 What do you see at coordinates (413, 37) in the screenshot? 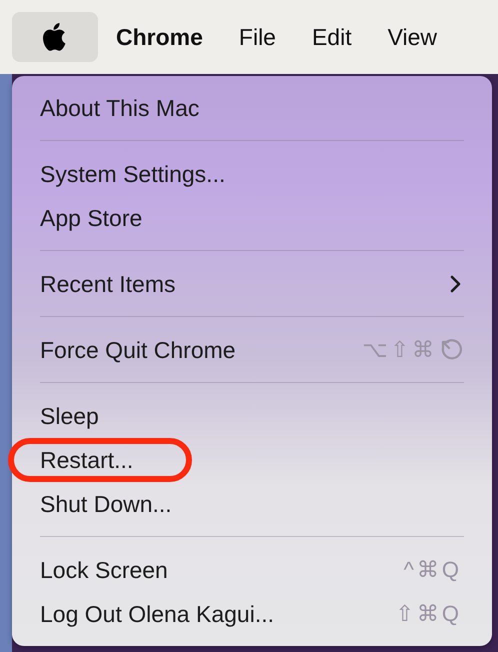
I see `menu-item: View` at bounding box center [413, 37].